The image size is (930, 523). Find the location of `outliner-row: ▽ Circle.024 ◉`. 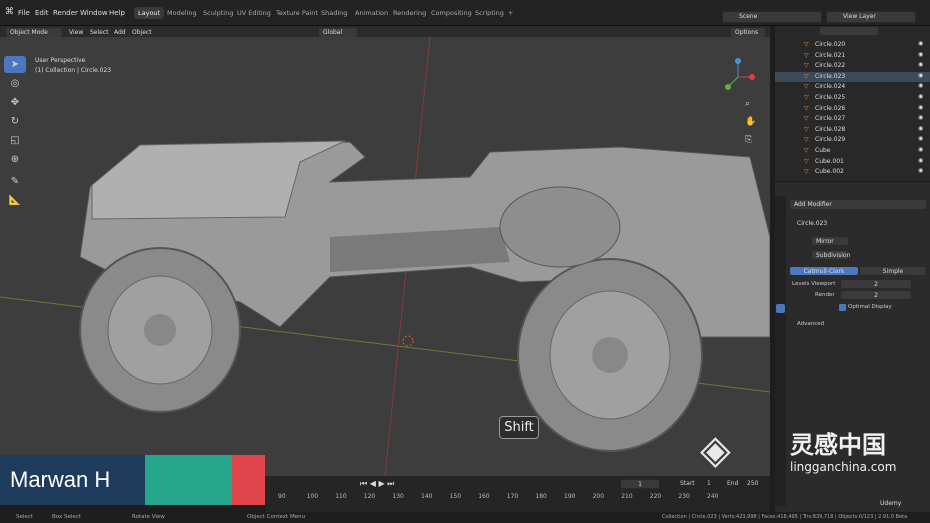

outliner-row: ▽ Circle.024 ◉ is located at coordinates (852, 87).